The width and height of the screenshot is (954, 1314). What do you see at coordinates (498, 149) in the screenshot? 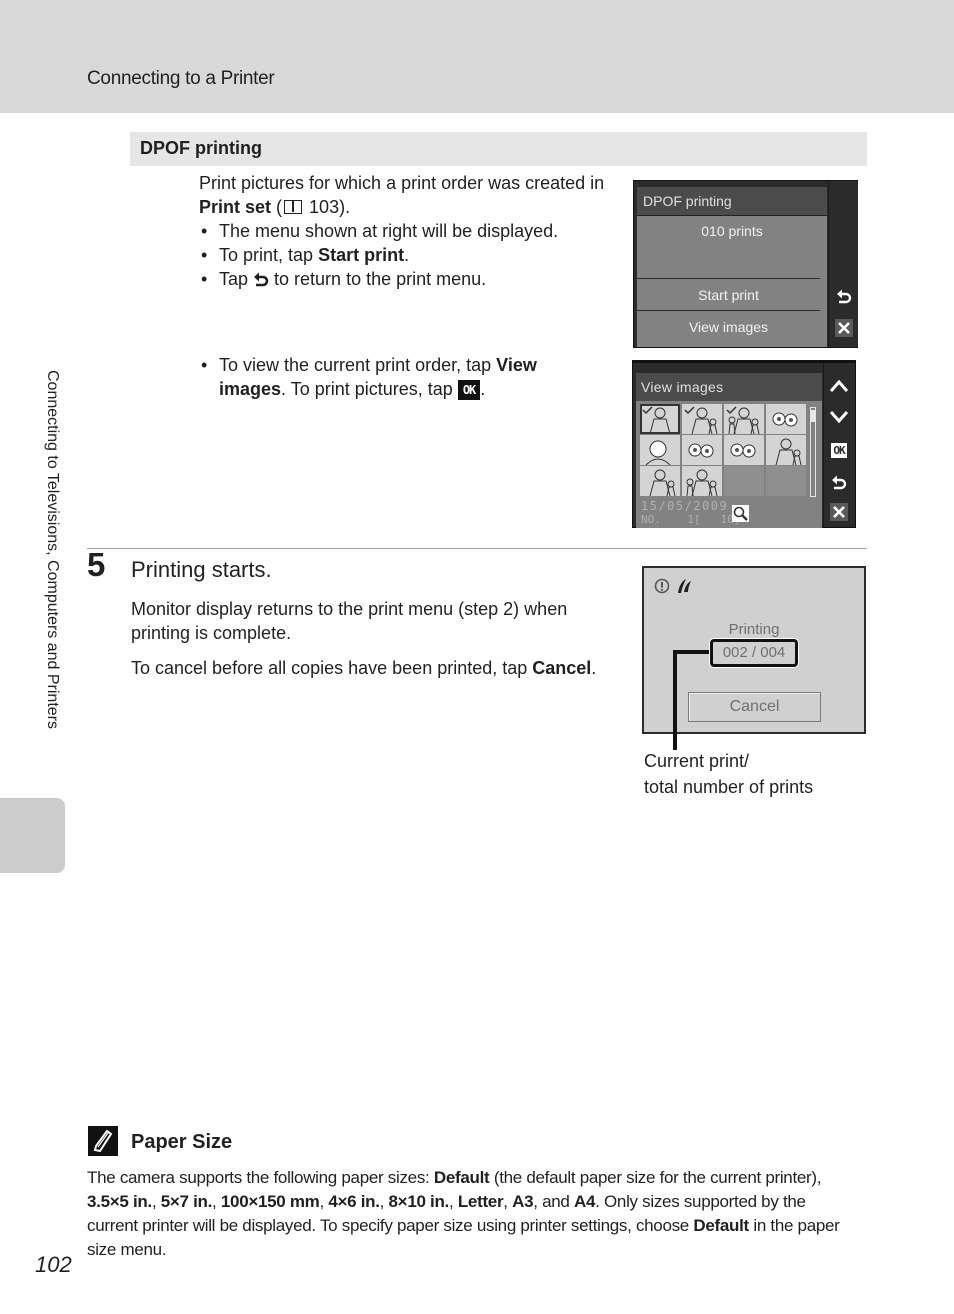
I see `section-heading-bar: DPOF printing` at bounding box center [498, 149].